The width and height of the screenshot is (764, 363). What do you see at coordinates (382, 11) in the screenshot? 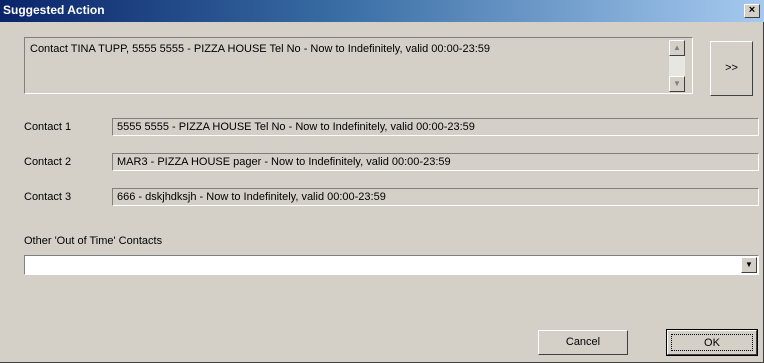
I see `title-bar: Suggested Action ×` at bounding box center [382, 11].